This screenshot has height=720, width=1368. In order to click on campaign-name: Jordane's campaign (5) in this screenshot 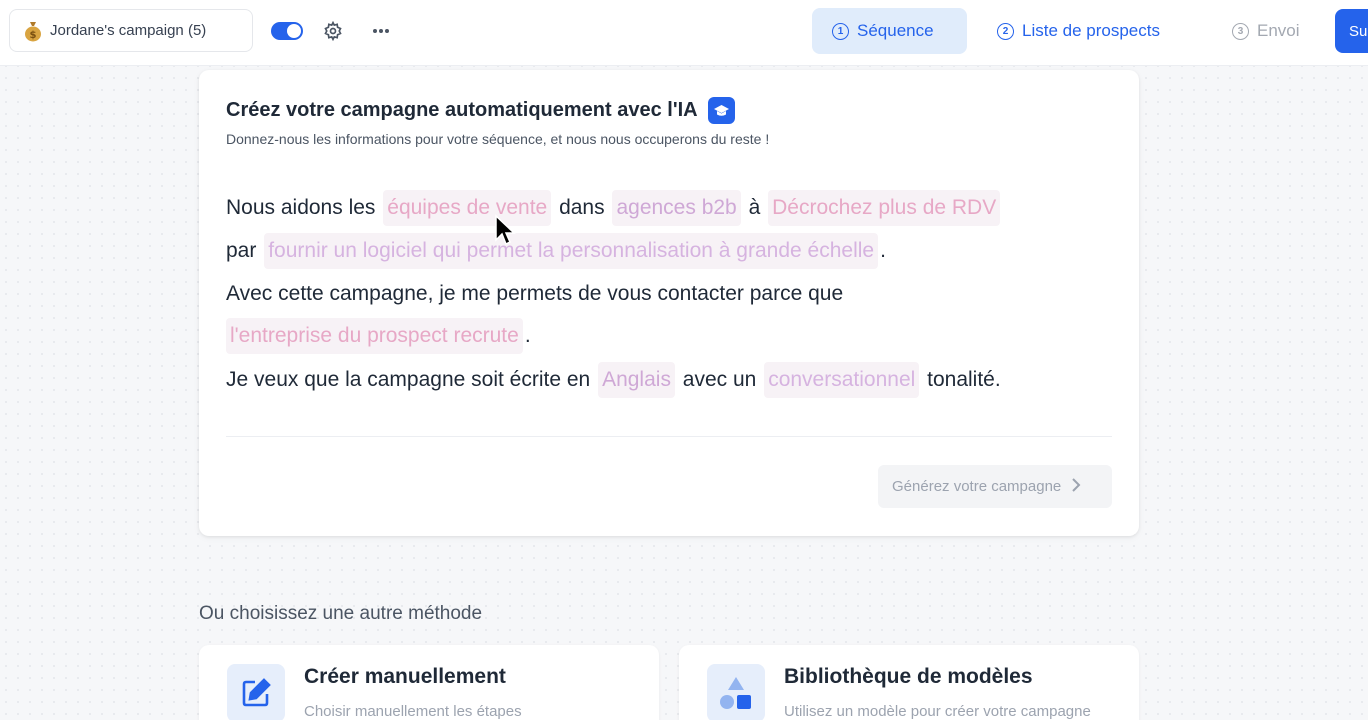, I will do `click(128, 30)`.